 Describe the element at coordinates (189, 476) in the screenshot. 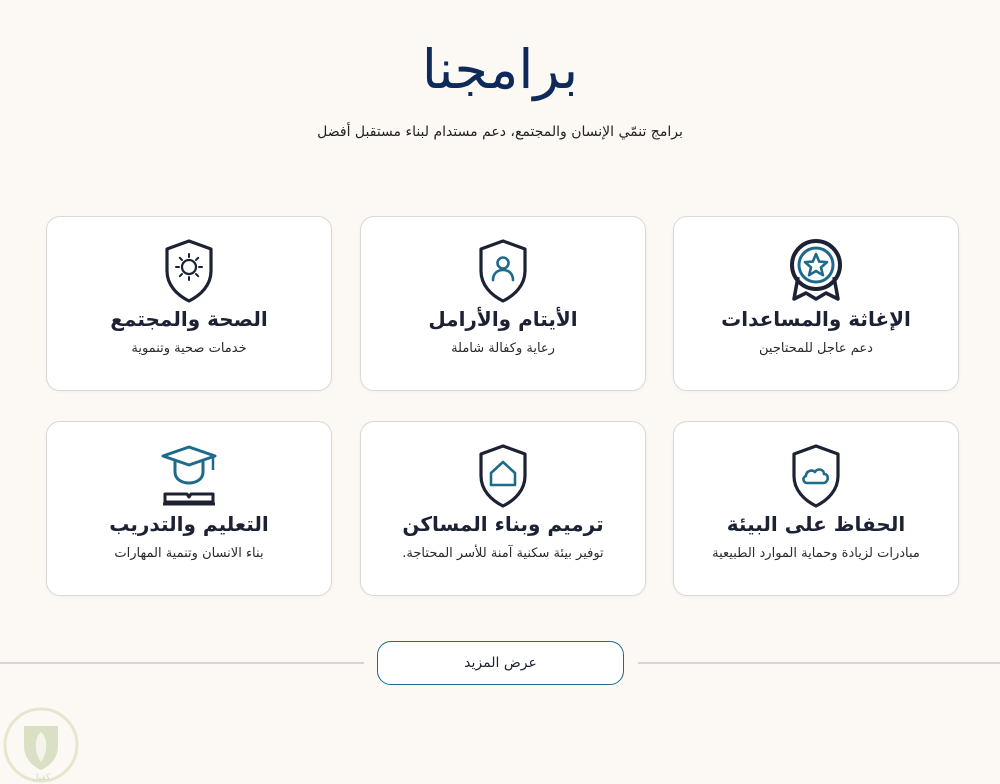

I see `graduation-cap-icon` at that location.